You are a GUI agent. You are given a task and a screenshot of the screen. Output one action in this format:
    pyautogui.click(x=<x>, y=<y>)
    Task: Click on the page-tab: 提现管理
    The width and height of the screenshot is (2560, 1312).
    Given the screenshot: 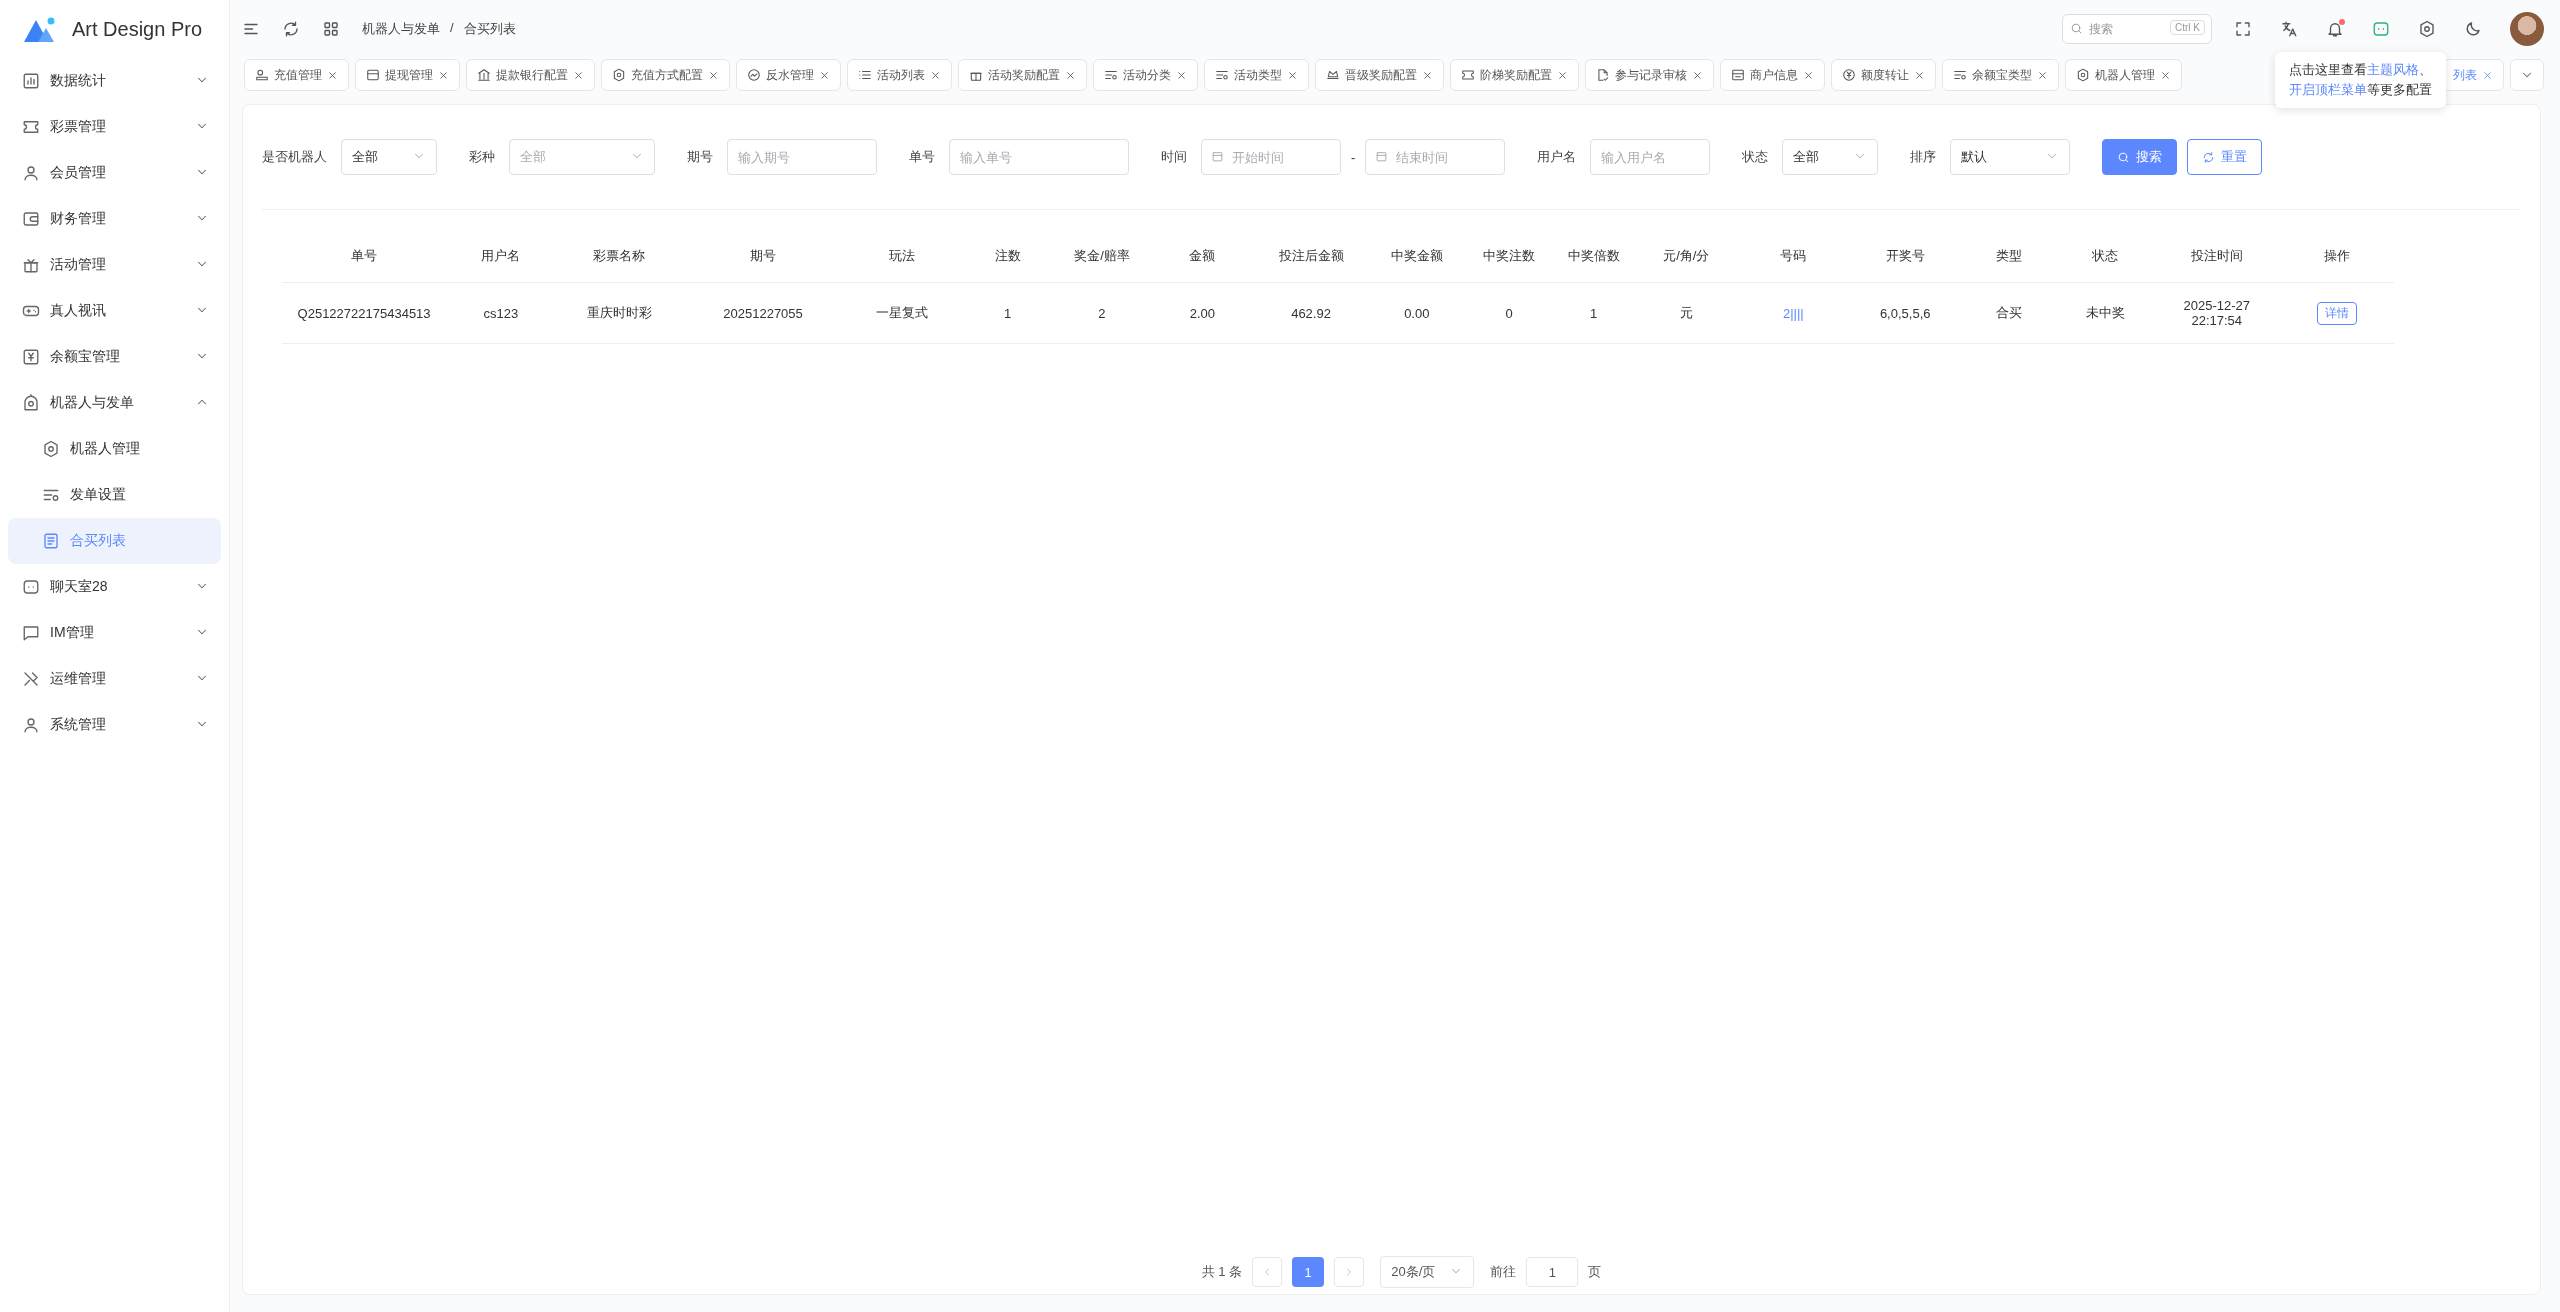 What is the action you would take?
    pyautogui.click(x=407, y=75)
    